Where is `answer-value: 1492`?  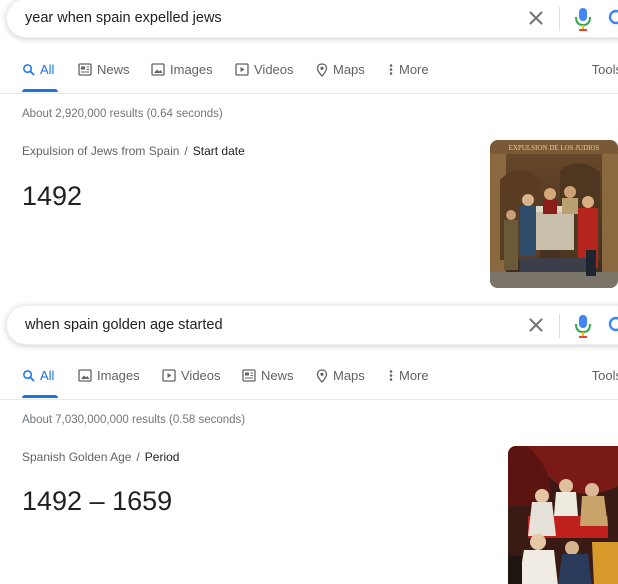
answer-value: 1492 is located at coordinates (52, 196).